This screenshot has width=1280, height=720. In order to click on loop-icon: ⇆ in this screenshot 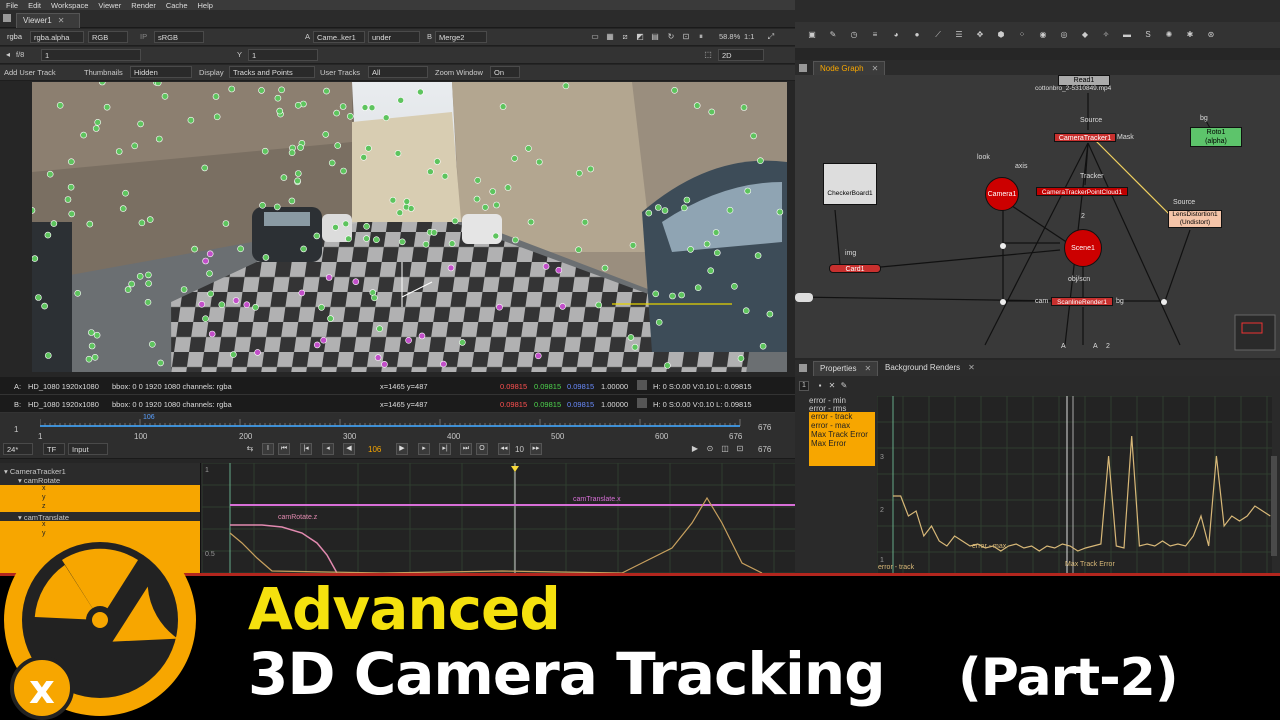, I will do `click(250, 449)`.